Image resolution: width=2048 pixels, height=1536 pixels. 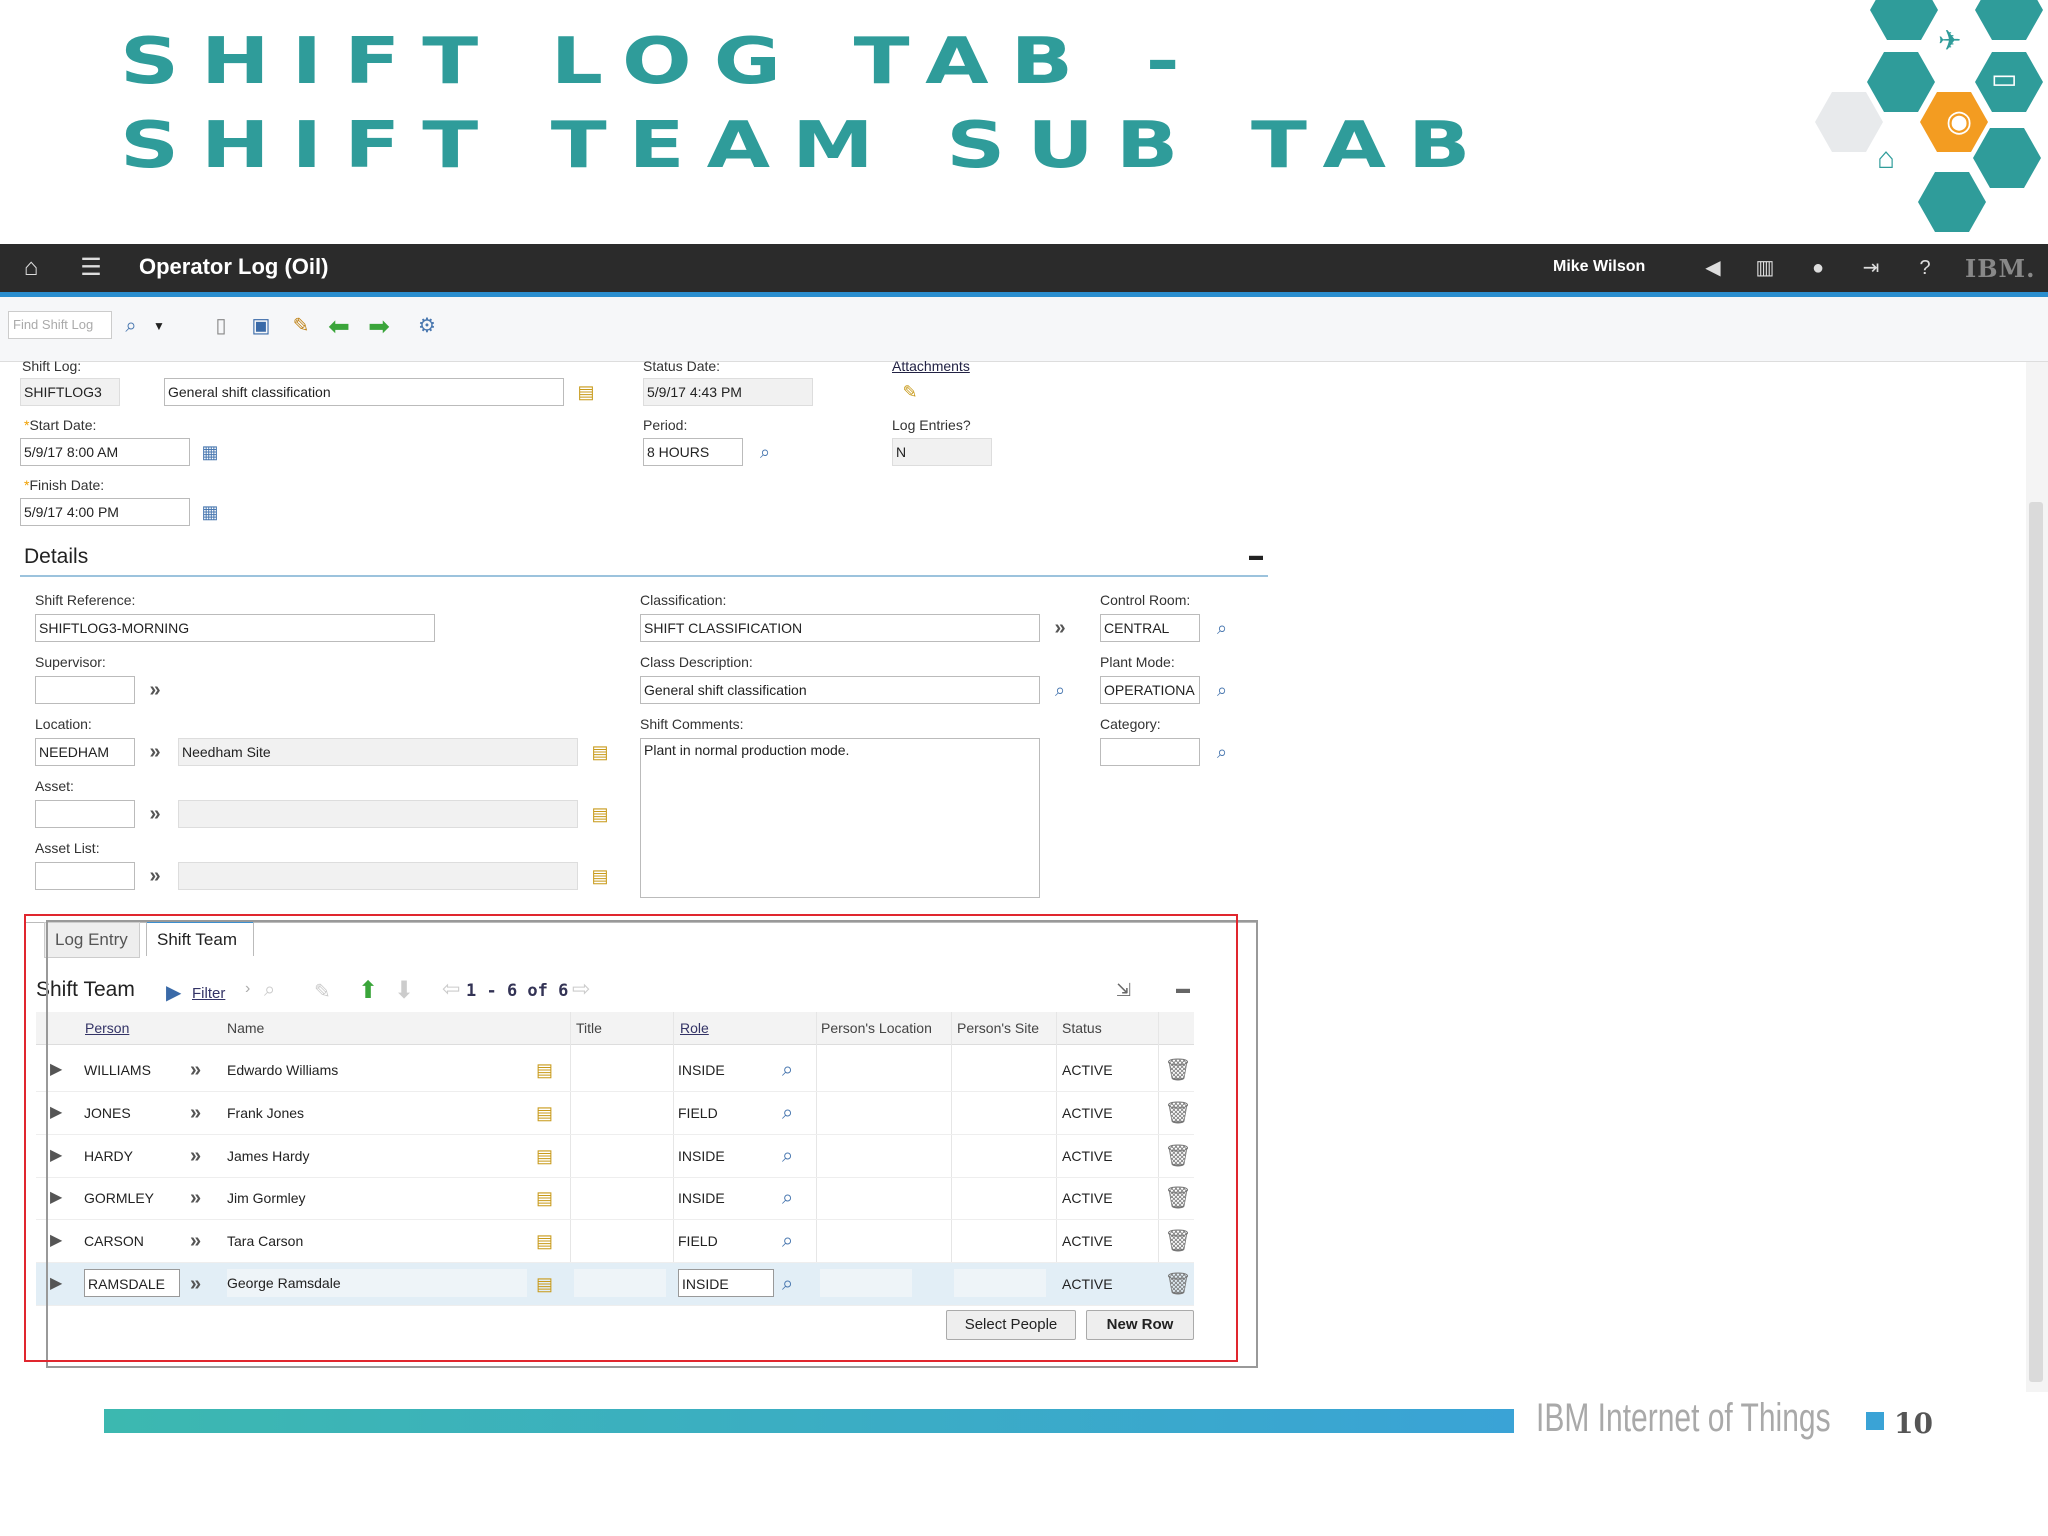 I want to click on help-icon: ?, so click(x=1925, y=268).